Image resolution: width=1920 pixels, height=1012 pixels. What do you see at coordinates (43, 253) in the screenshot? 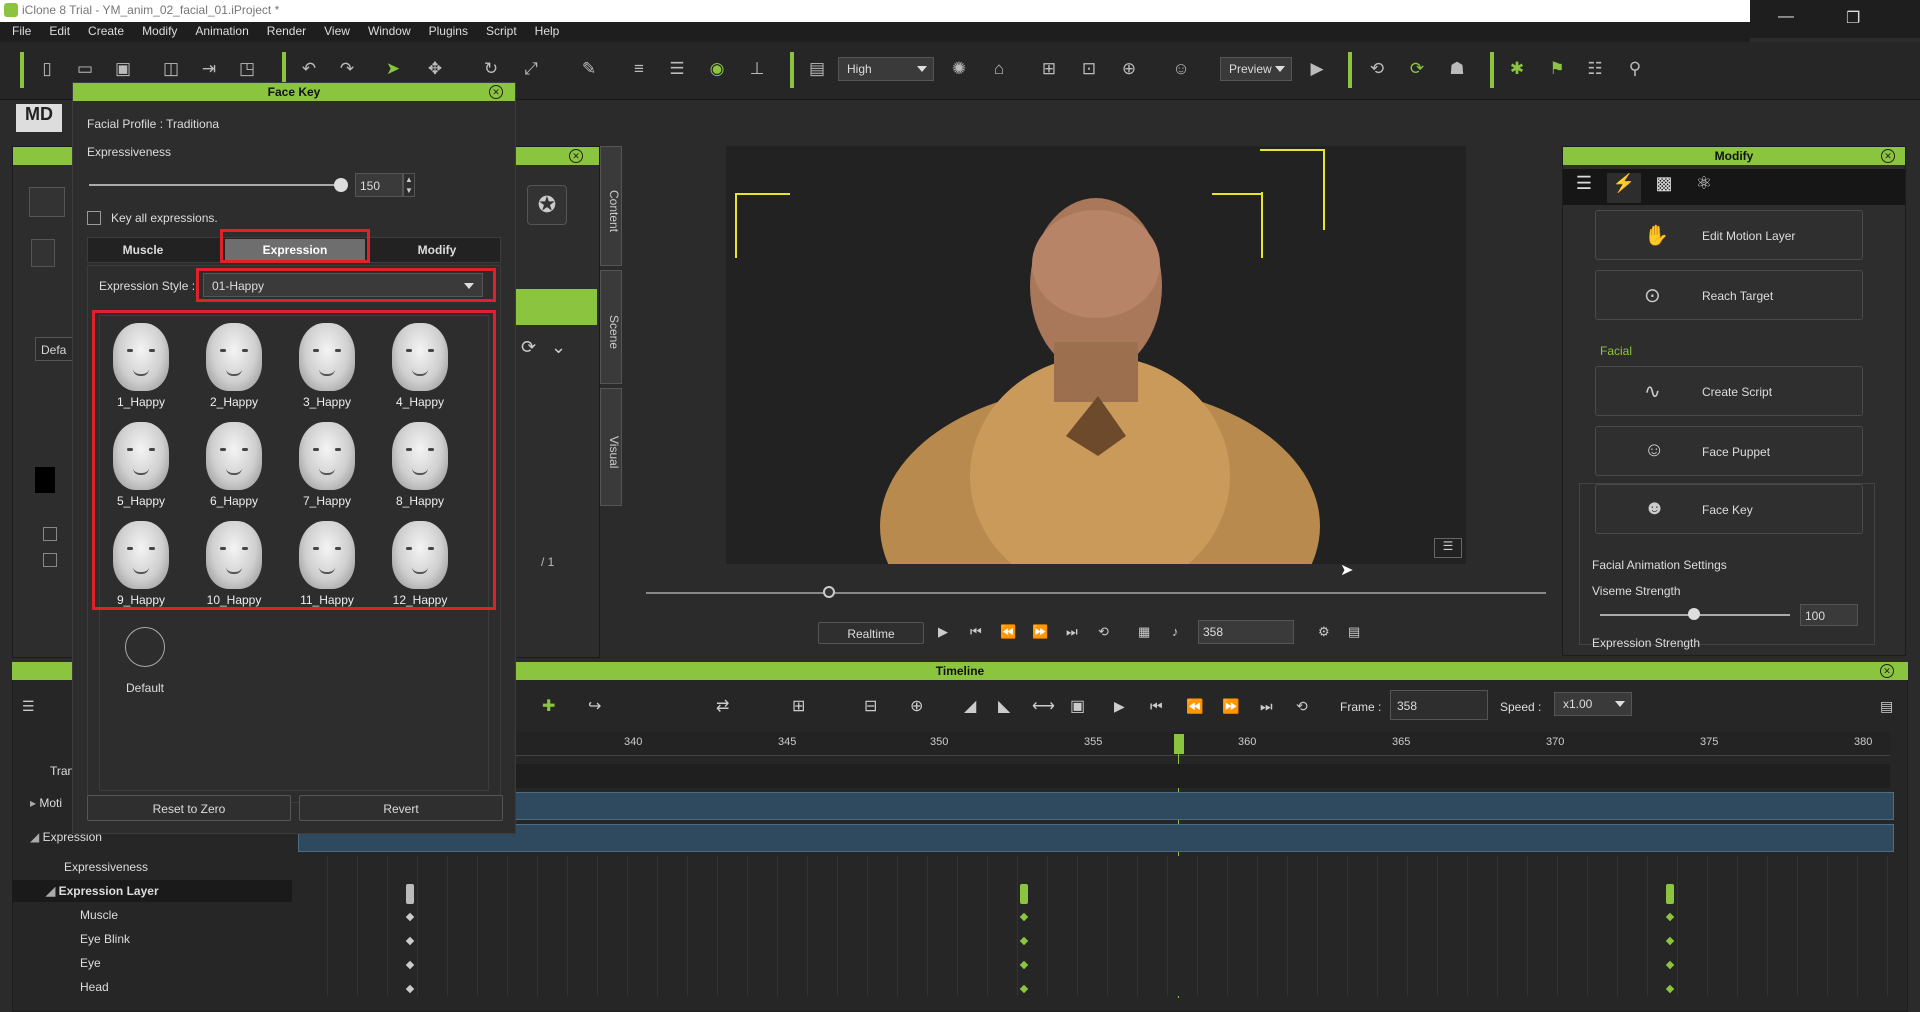
I see `document-icon` at bounding box center [43, 253].